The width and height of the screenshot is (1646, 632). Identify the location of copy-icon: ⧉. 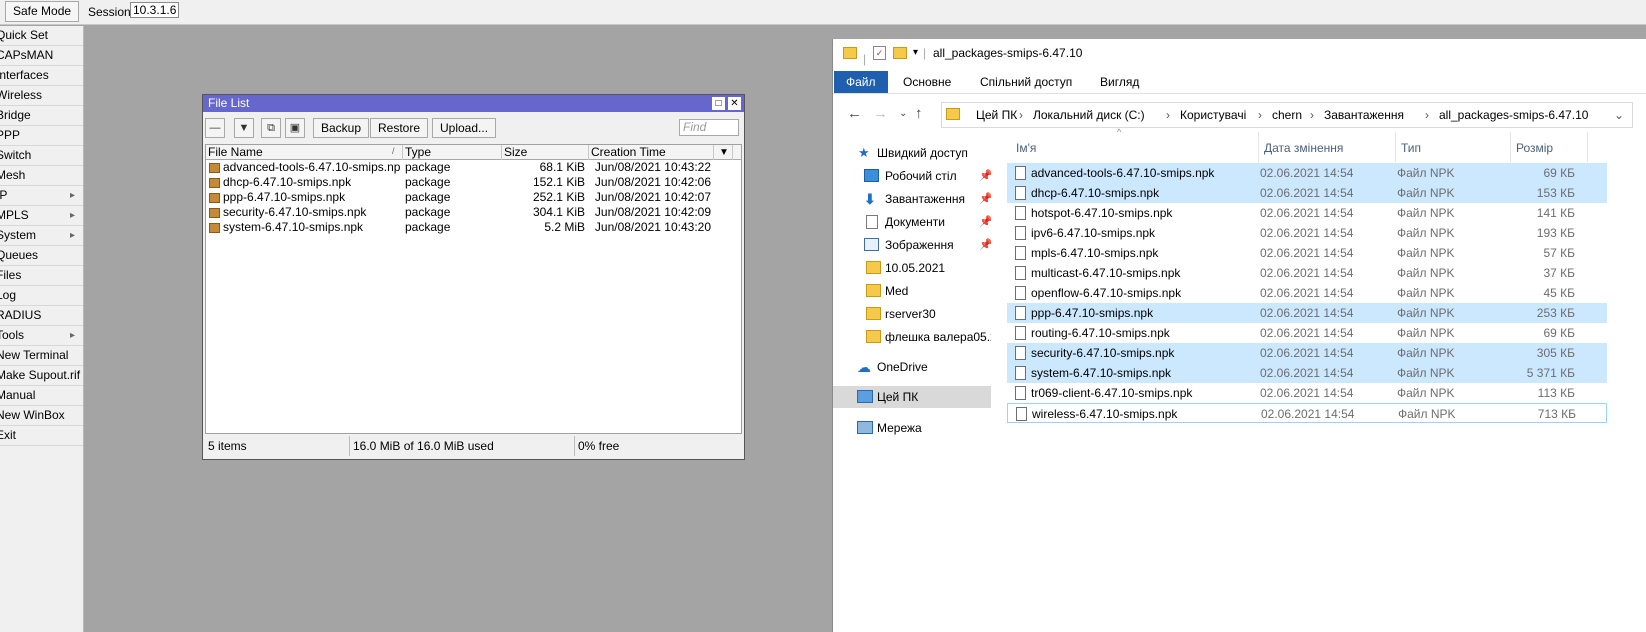
(271, 128).